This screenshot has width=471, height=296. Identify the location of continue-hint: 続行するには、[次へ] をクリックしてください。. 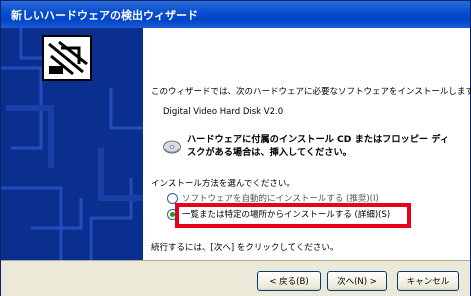
(245, 248).